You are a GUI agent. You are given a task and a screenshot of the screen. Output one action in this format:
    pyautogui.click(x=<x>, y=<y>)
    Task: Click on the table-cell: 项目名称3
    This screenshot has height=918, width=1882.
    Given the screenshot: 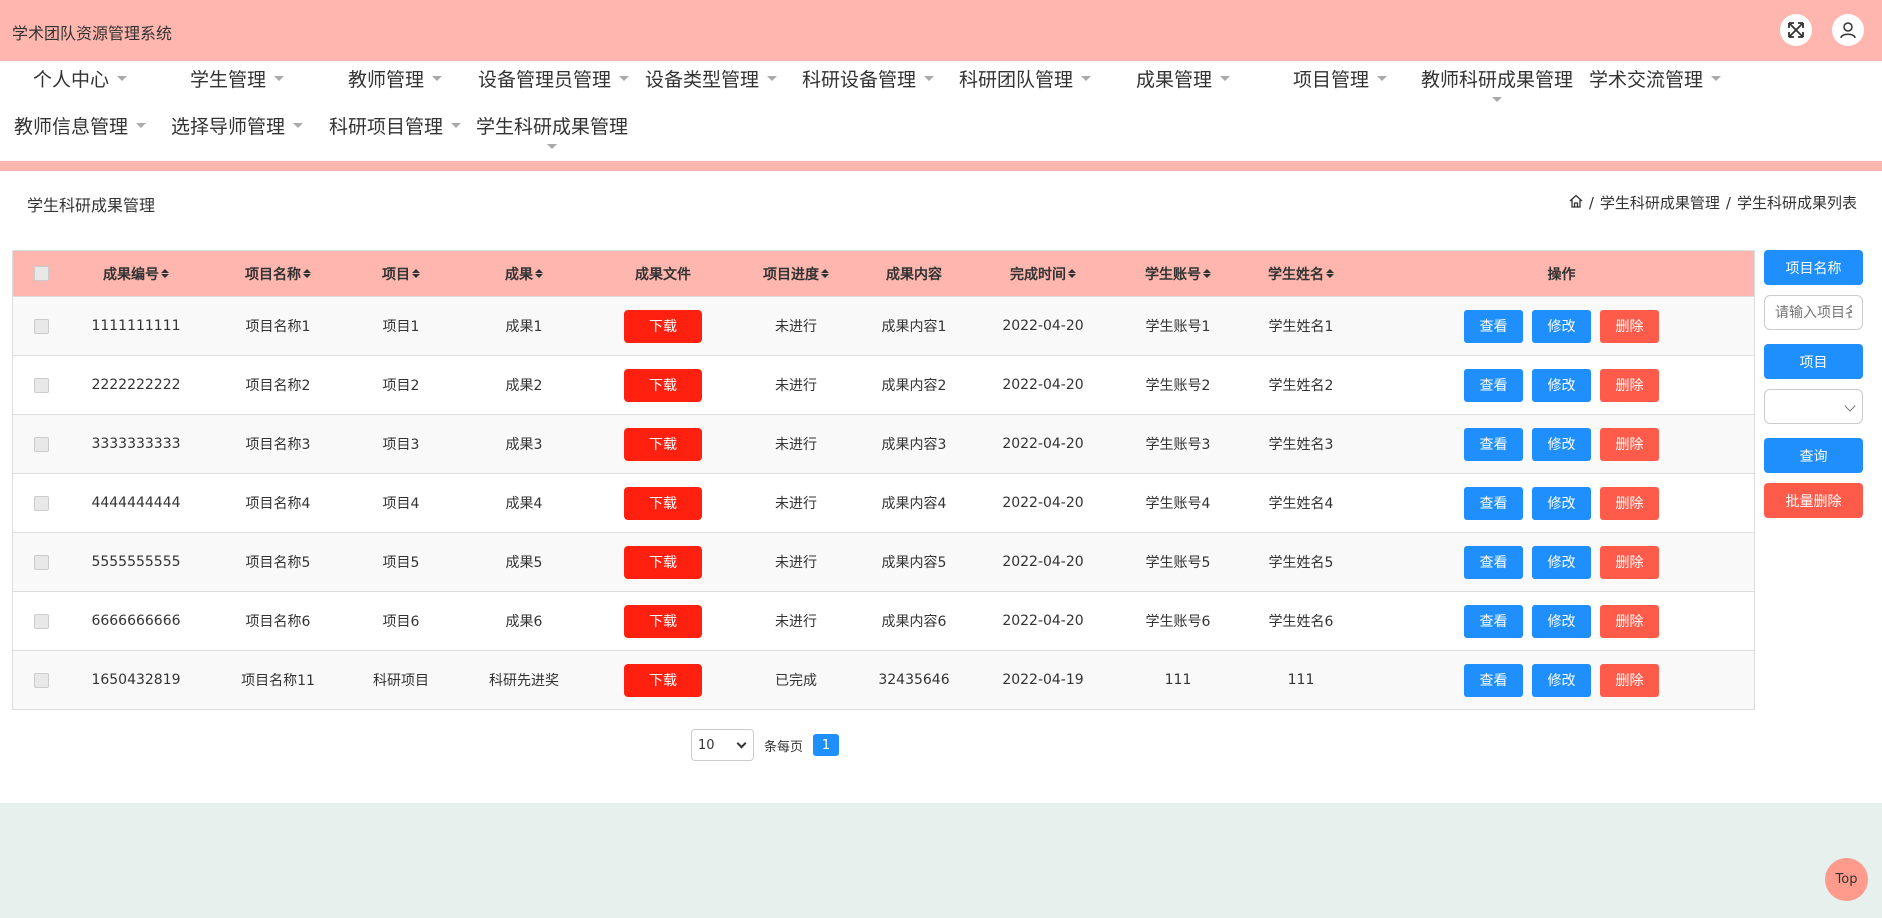 What is the action you would take?
    pyautogui.click(x=278, y=445)
    